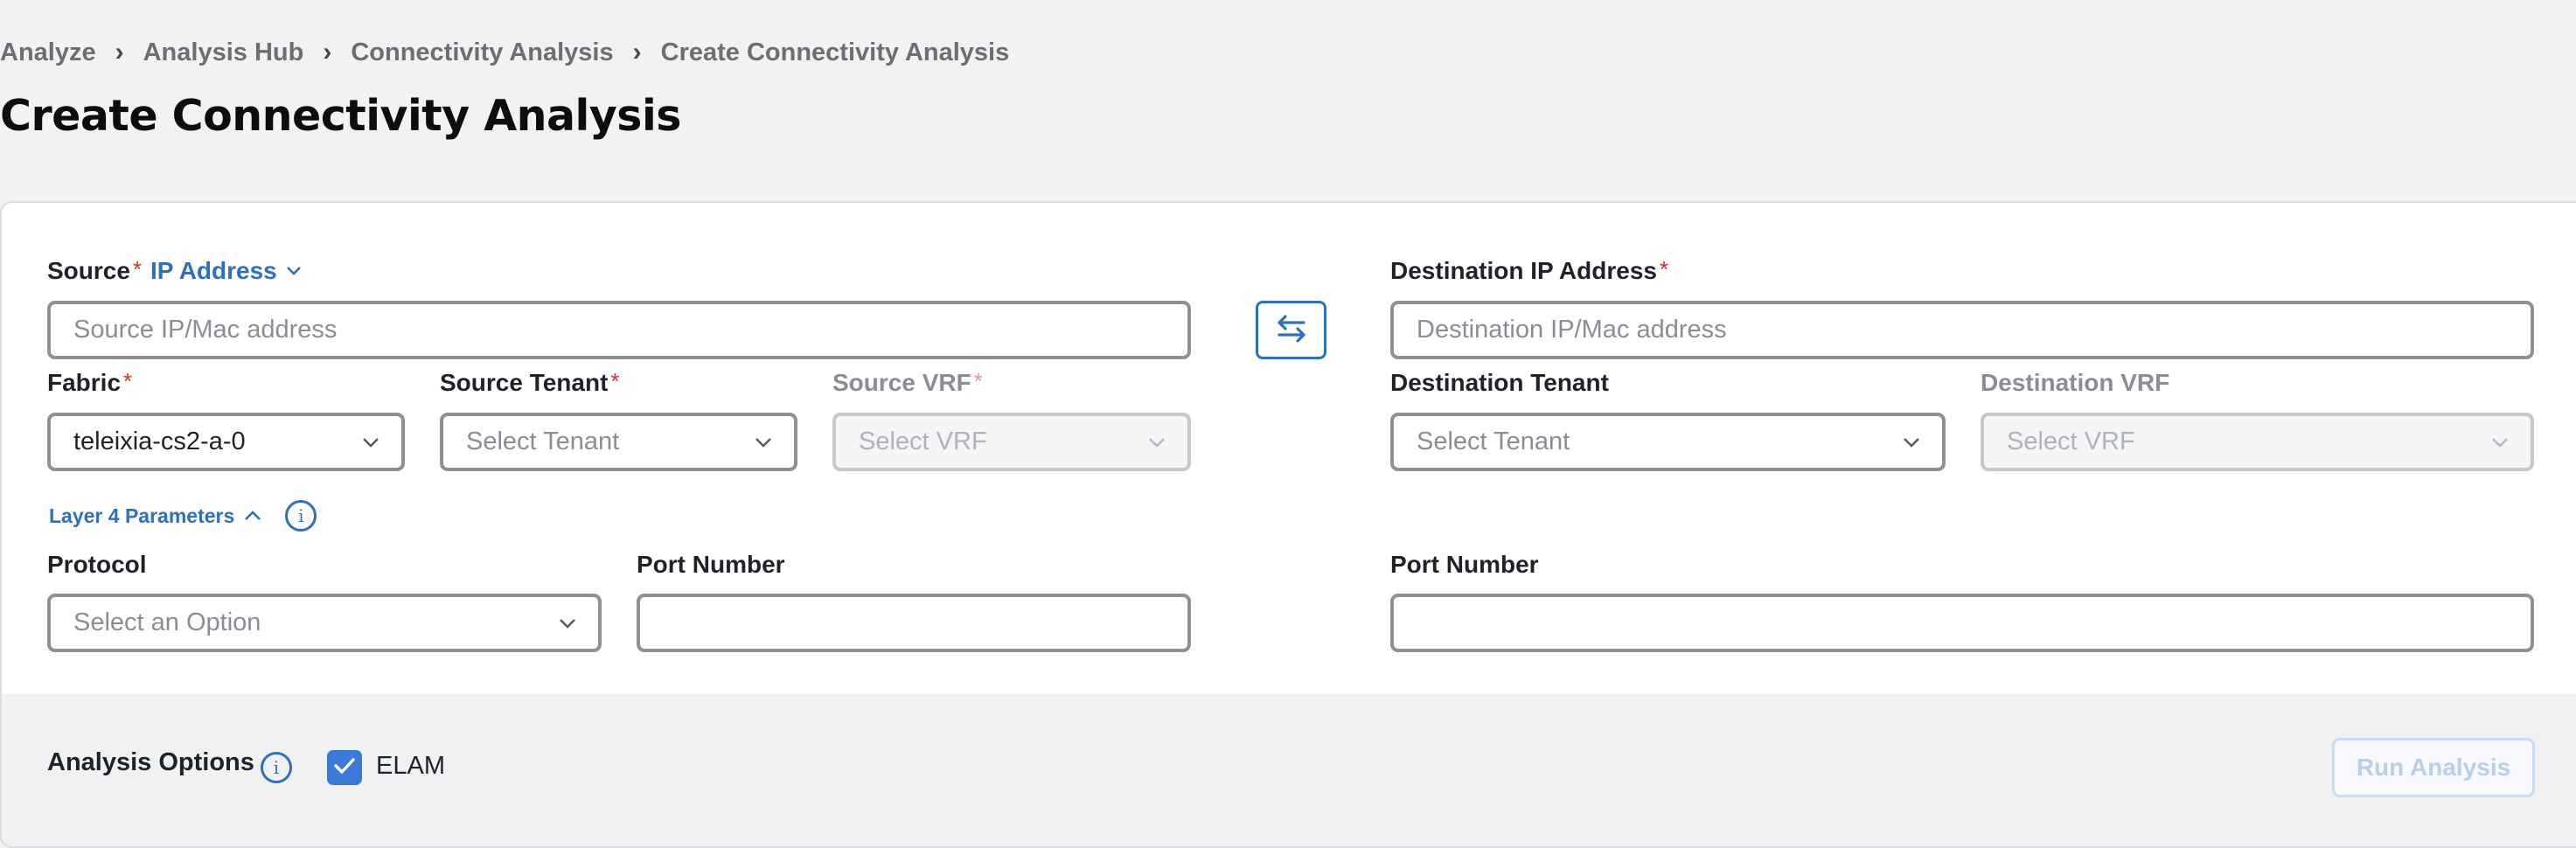  I want to click on source-tenant-label: Source Tenant, so click(524, 382).